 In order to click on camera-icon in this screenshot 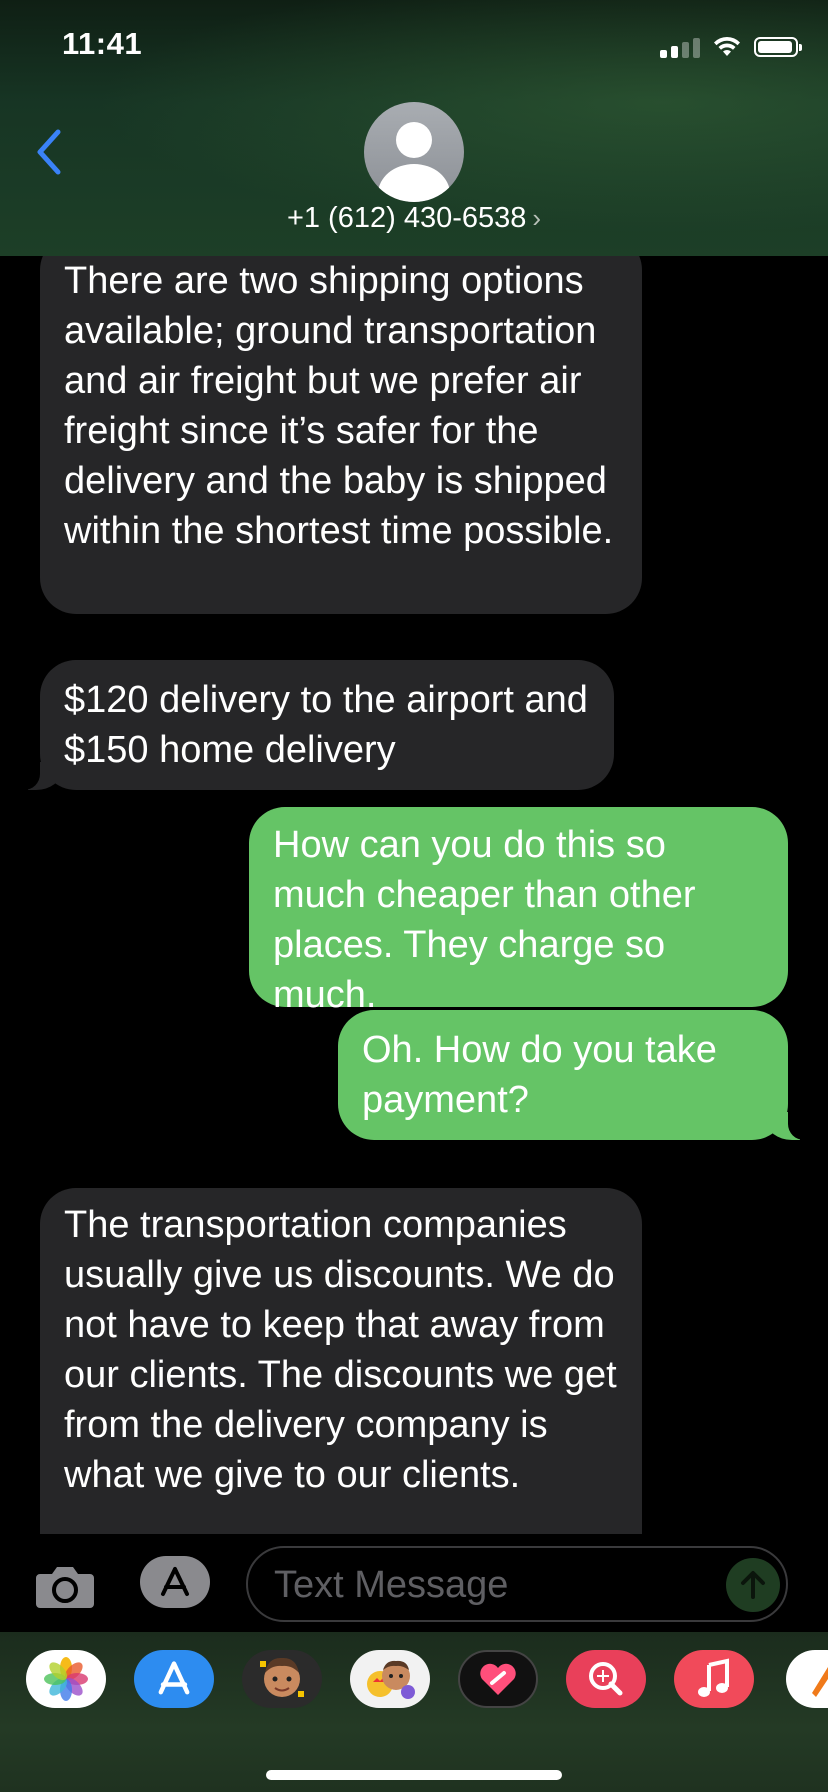, I will do `click(65, 1587)`.